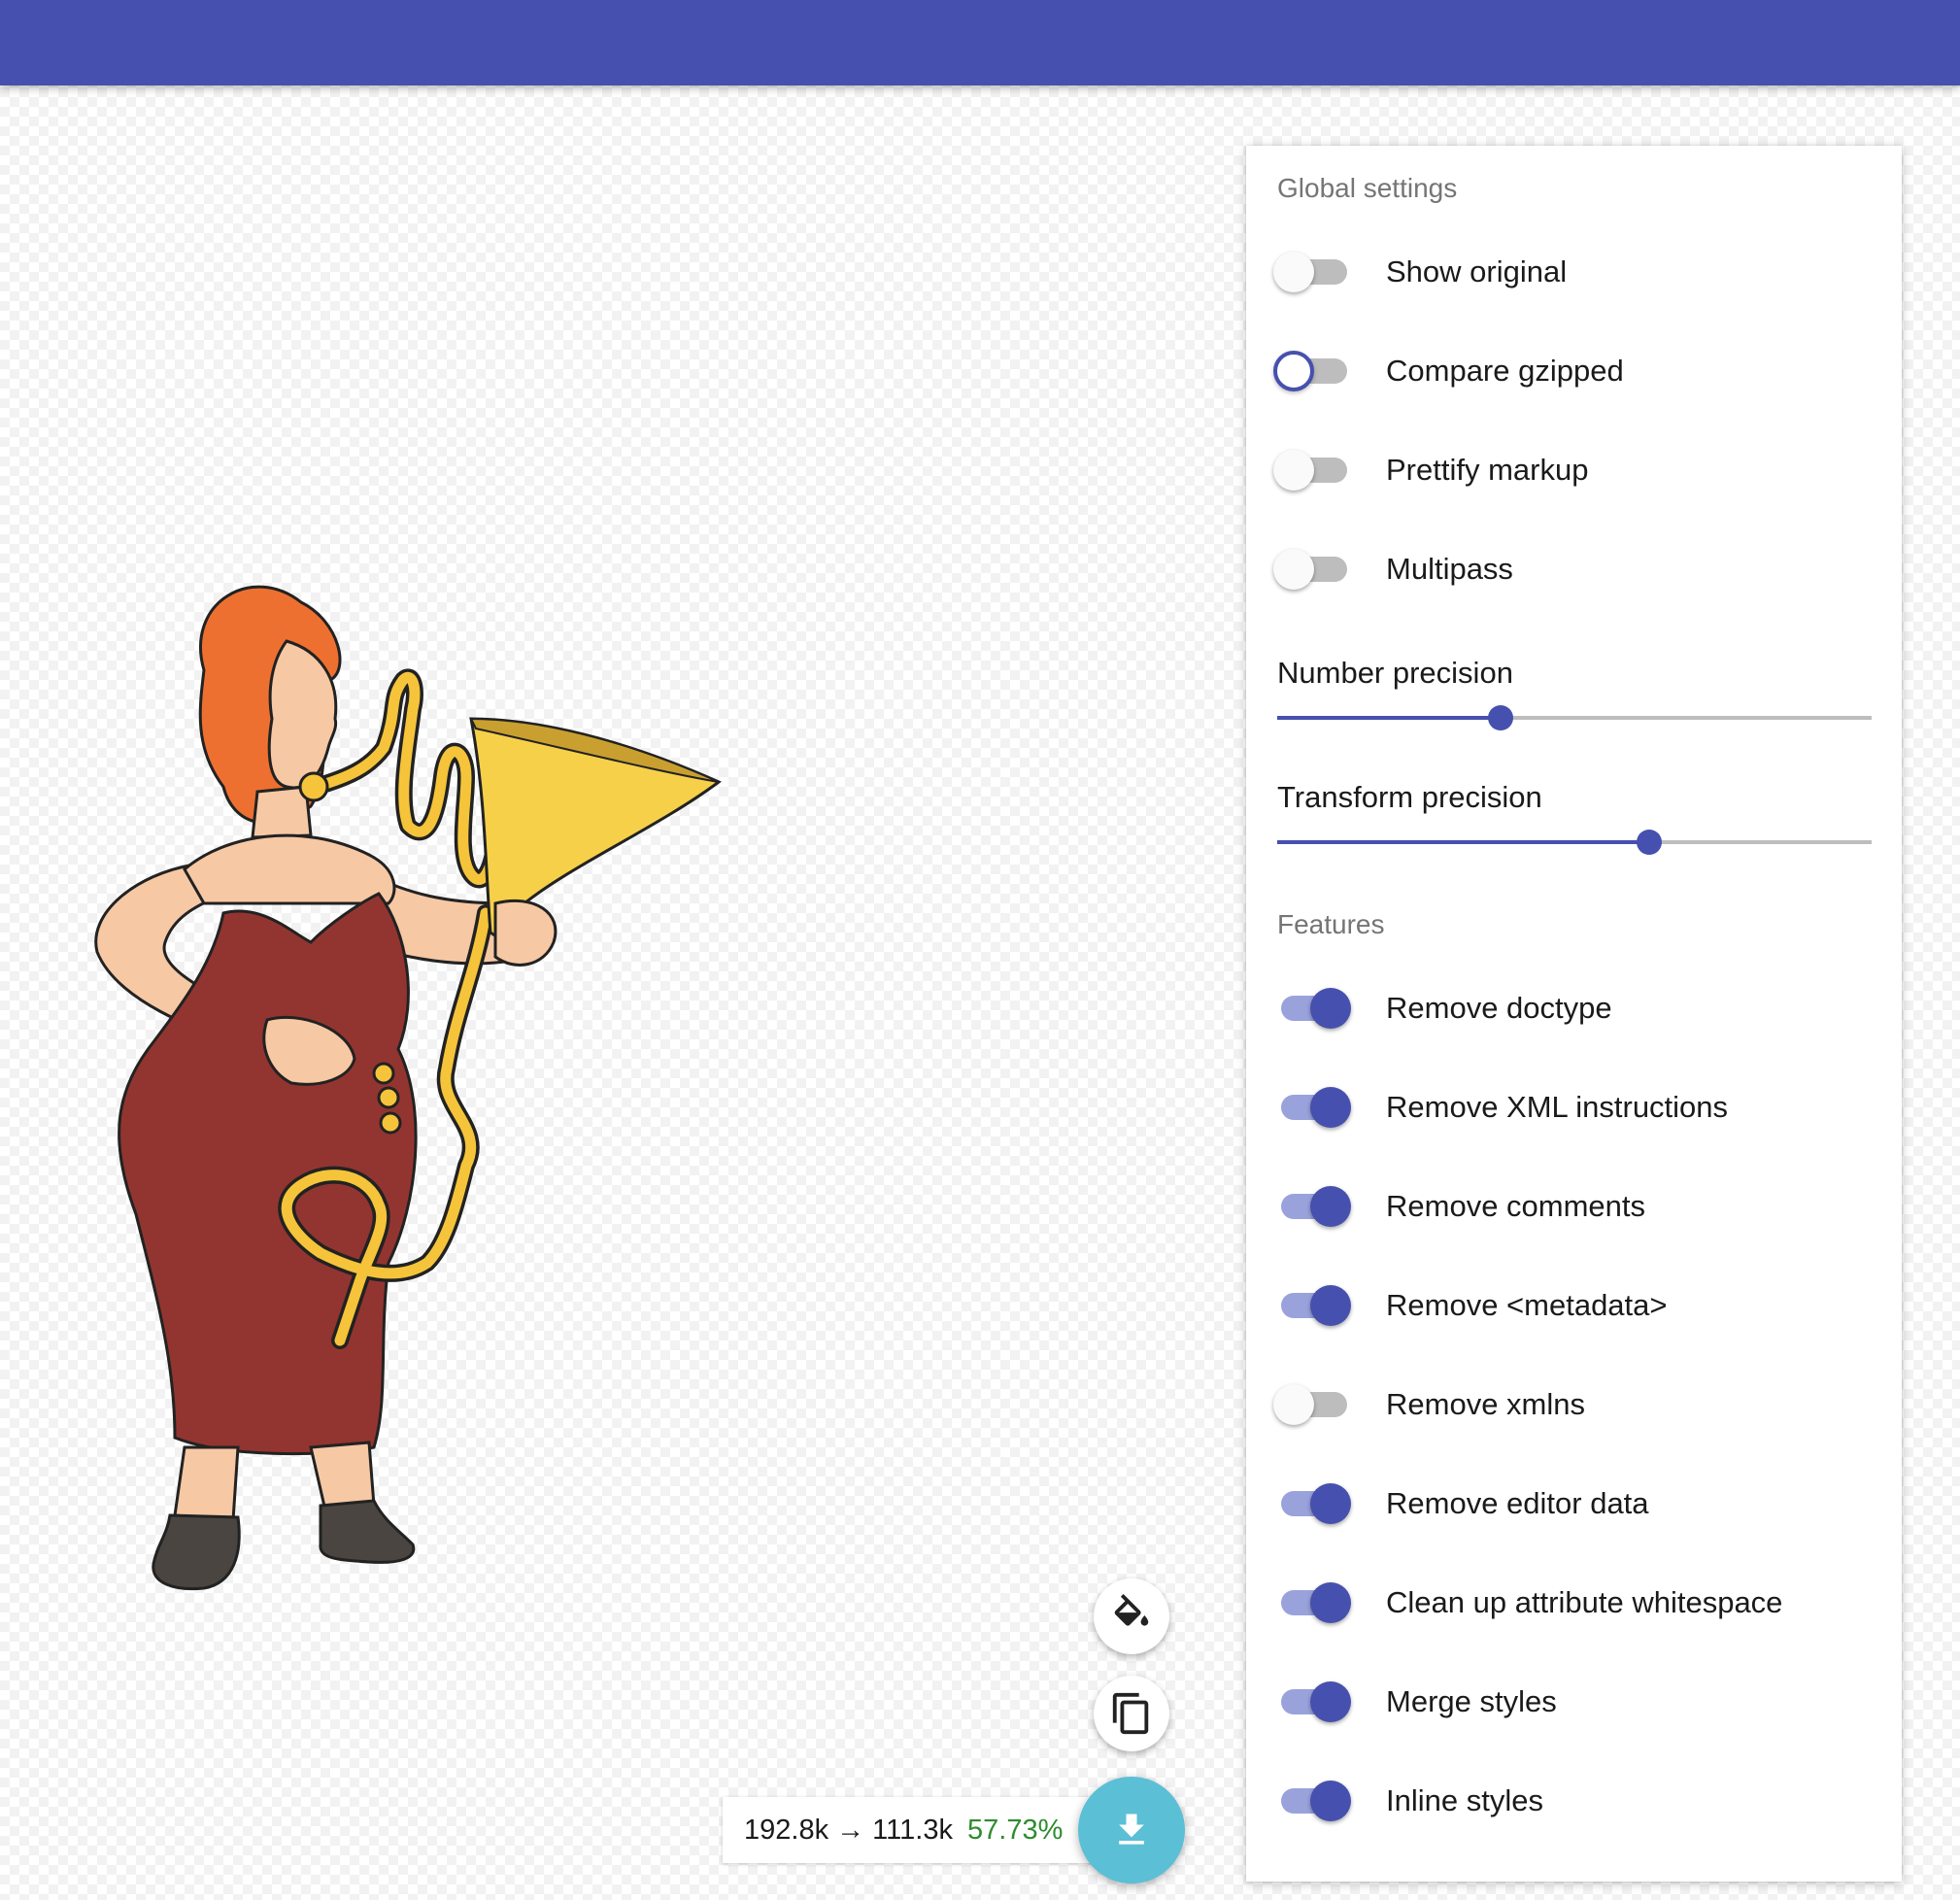  Describe the element at coordinates (1578, 1701) in the screenshot. I see `toggle-merge-styles: Merge styles` at that location.